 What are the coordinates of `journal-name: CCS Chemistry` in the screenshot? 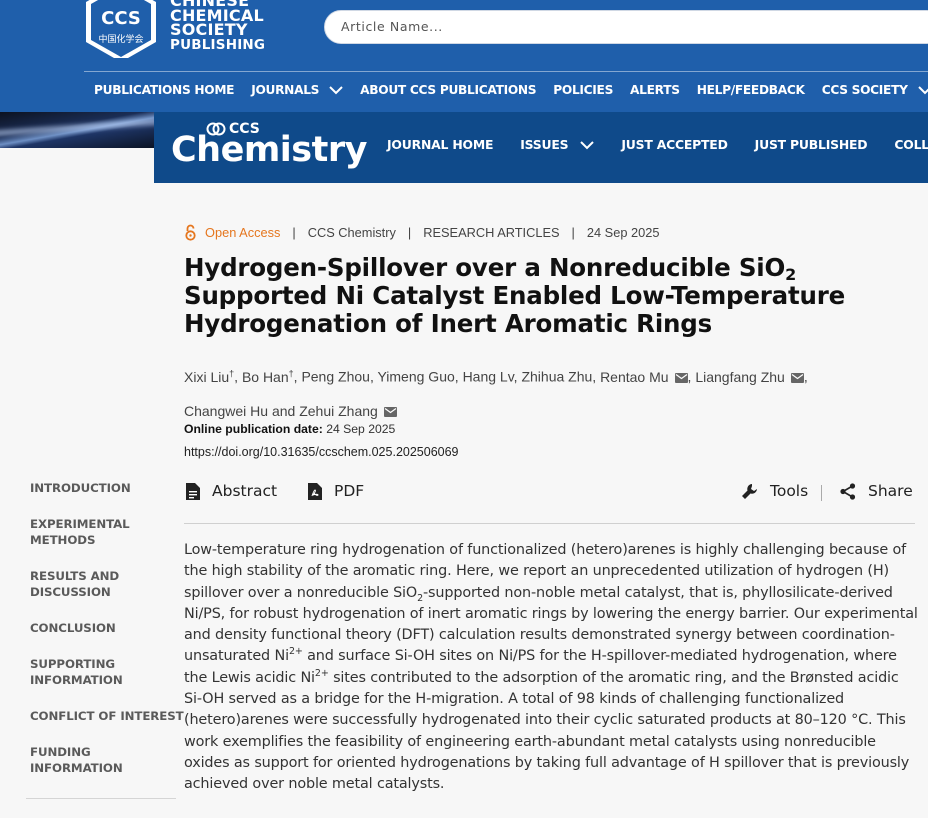 It's located at (352, 232).